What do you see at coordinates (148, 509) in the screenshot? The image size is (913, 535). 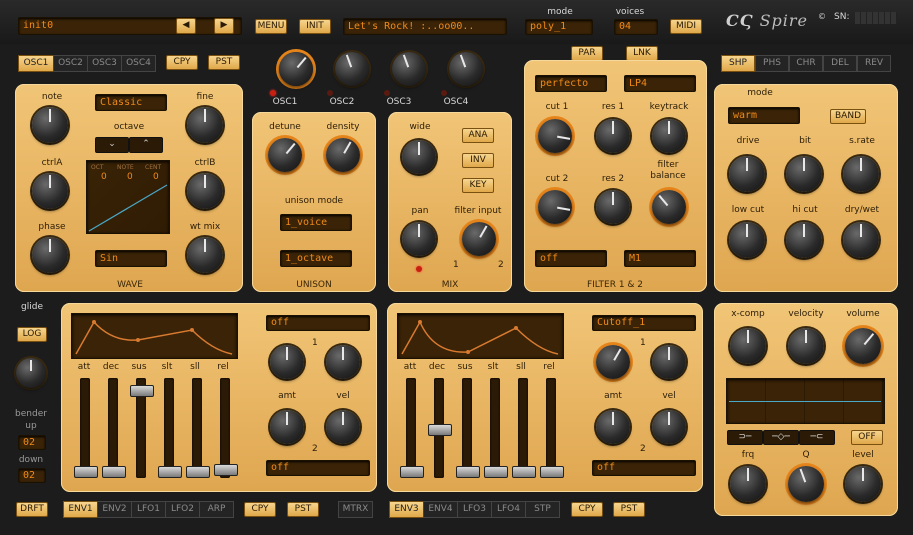 I see `tab-lfo1: LFO1` at bounding box center [148, 509].